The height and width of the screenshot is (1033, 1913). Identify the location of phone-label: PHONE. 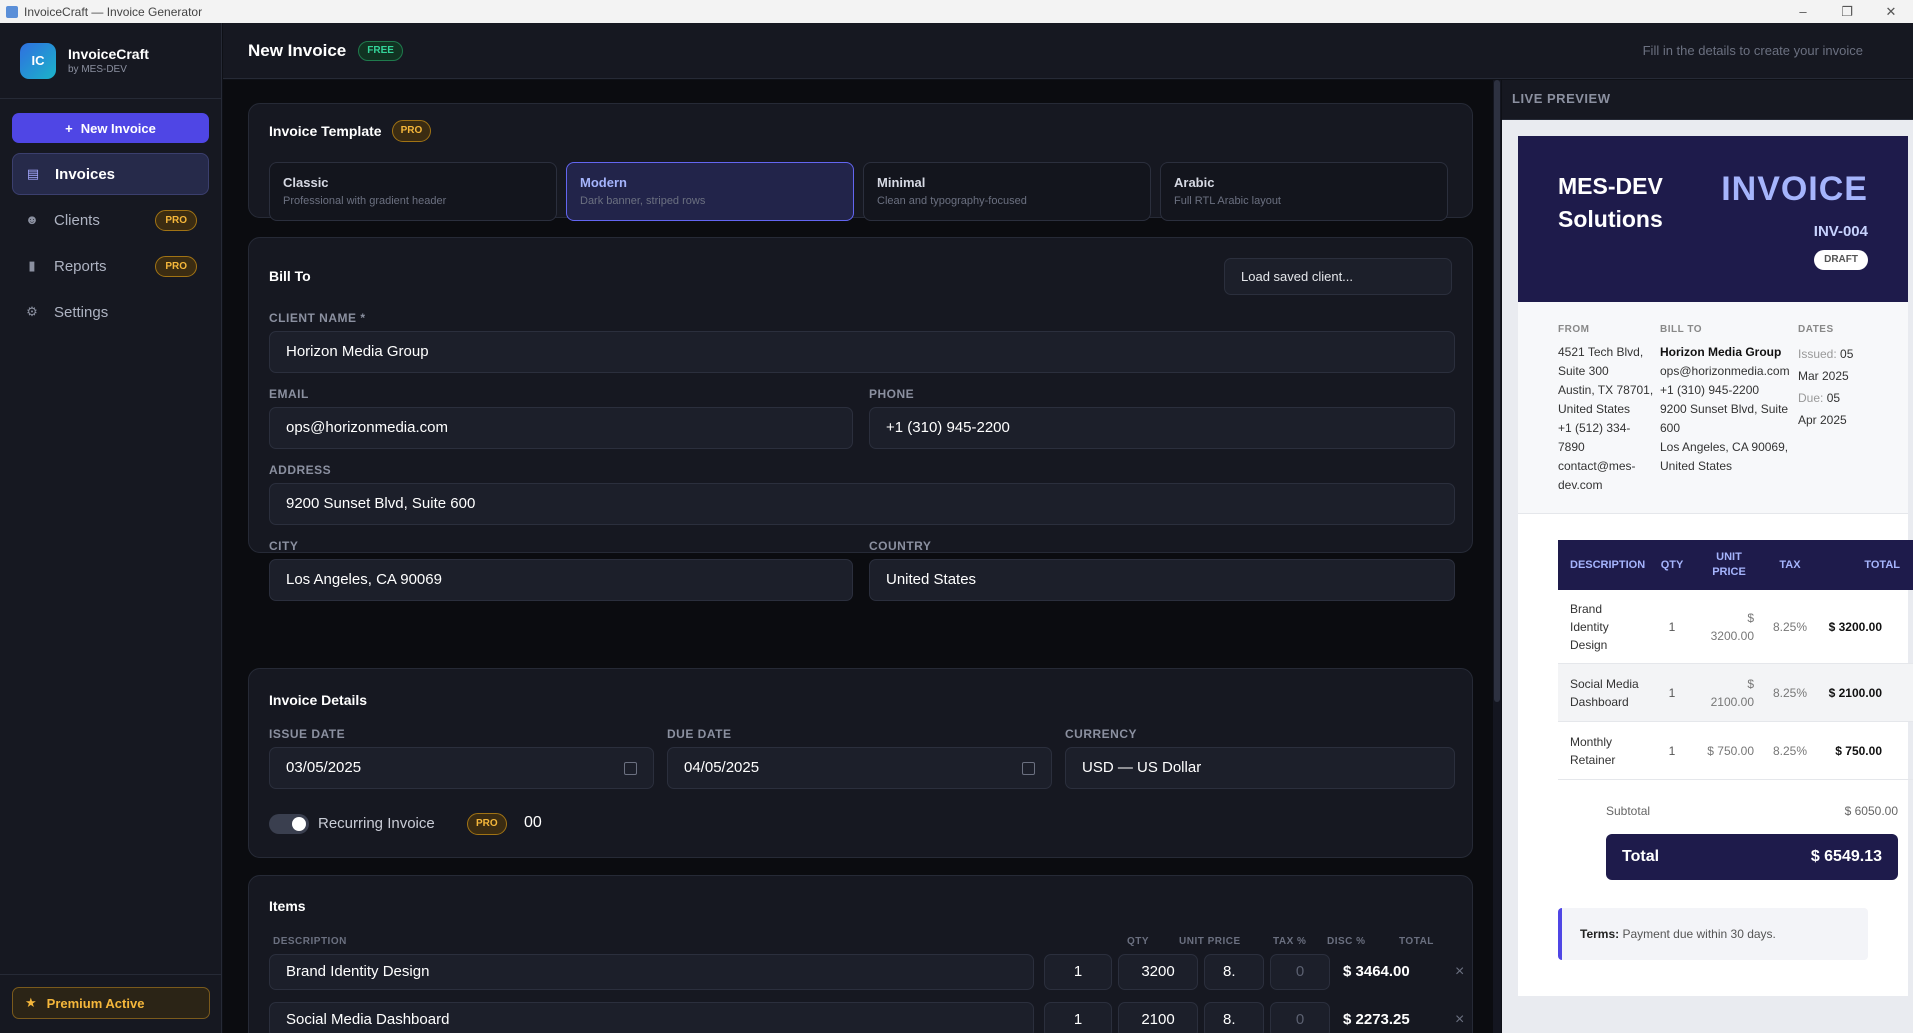
(892, 394).